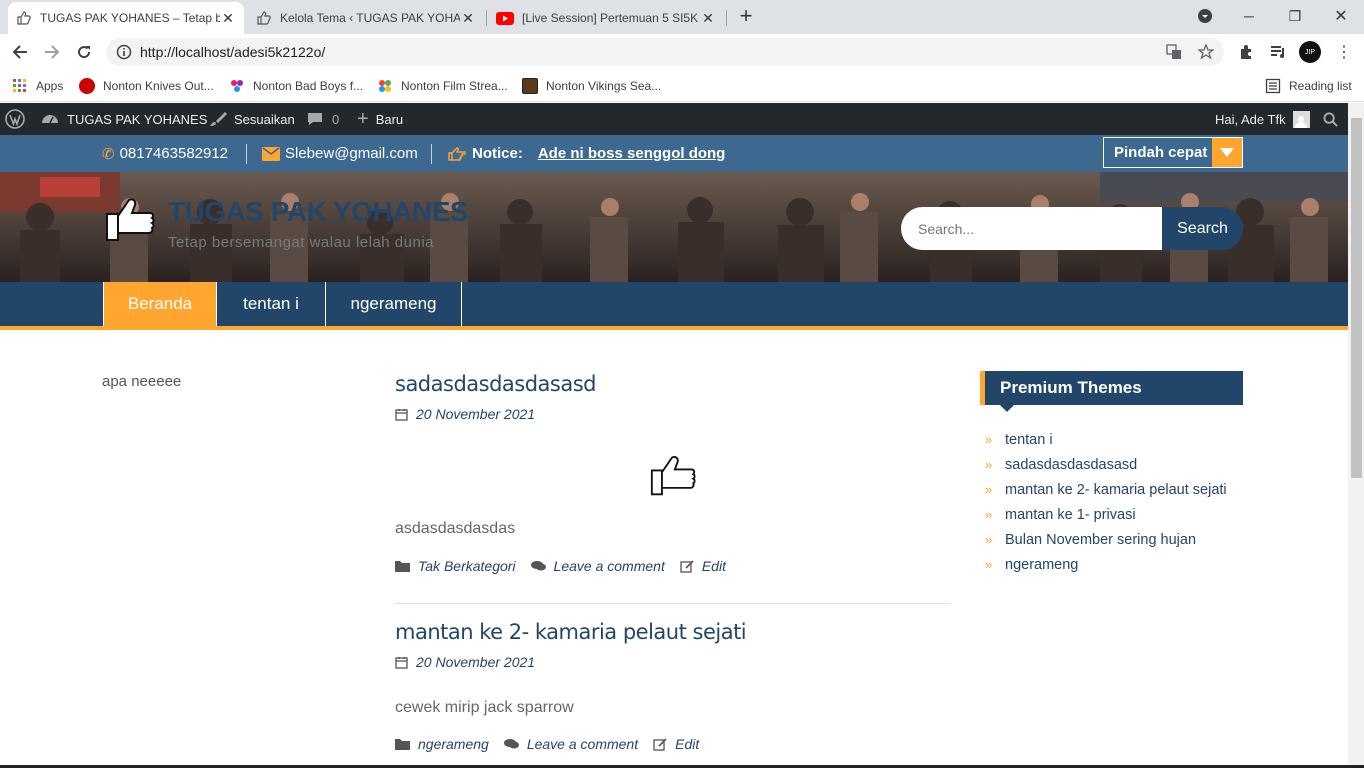  I want to click on admin-new-label: Baru, so click(389, 119).